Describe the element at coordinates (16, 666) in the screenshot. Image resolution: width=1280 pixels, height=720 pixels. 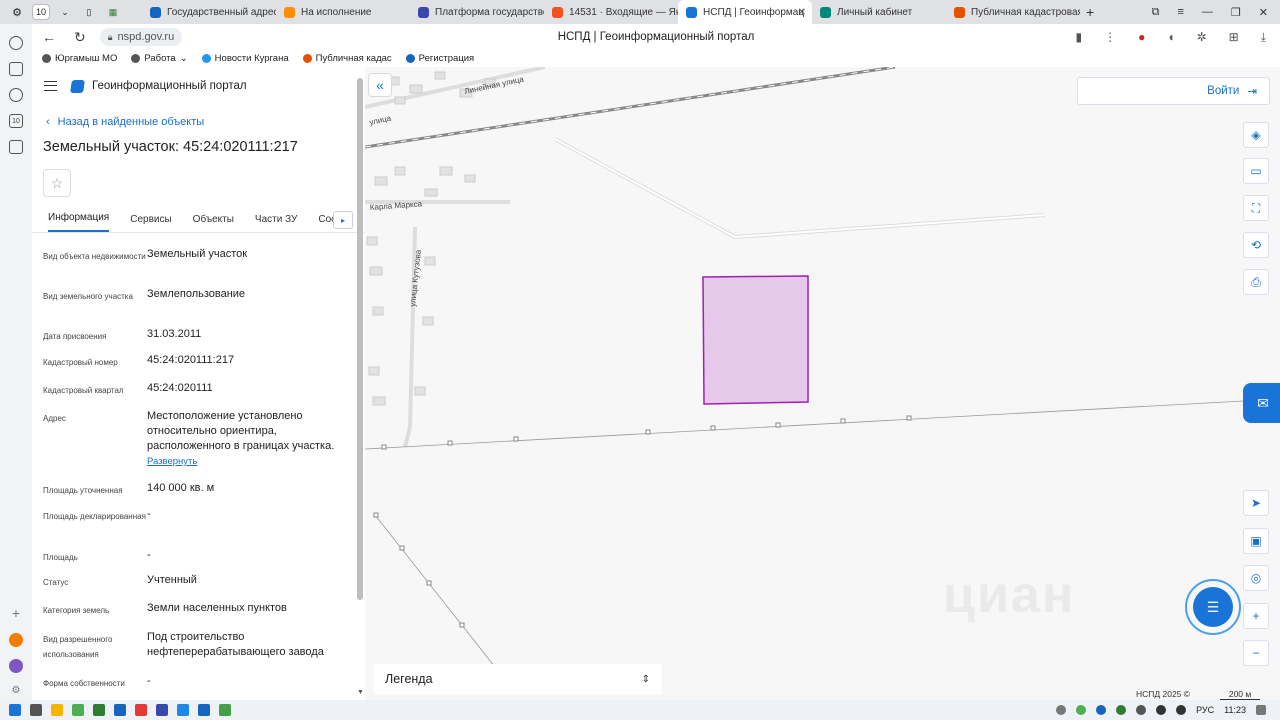
I see `alice-icon` at that location.